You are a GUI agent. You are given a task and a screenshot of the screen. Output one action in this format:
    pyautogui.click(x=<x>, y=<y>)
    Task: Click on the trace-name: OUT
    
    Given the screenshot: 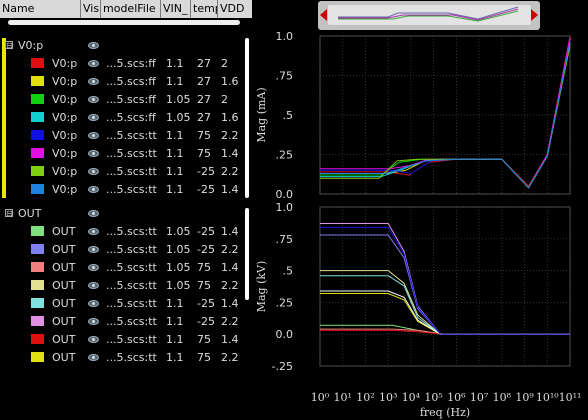 What is the action you would take?
    pyautogui.click(x=64, y=339)
    